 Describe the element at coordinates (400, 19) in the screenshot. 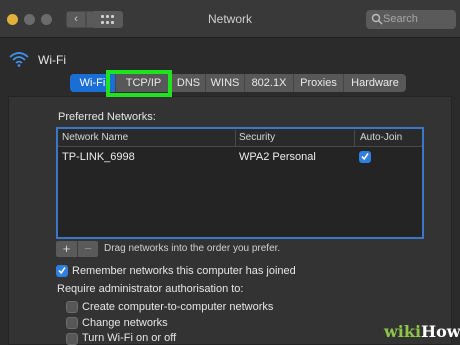

I see `search-placeholder: Search` at that location.